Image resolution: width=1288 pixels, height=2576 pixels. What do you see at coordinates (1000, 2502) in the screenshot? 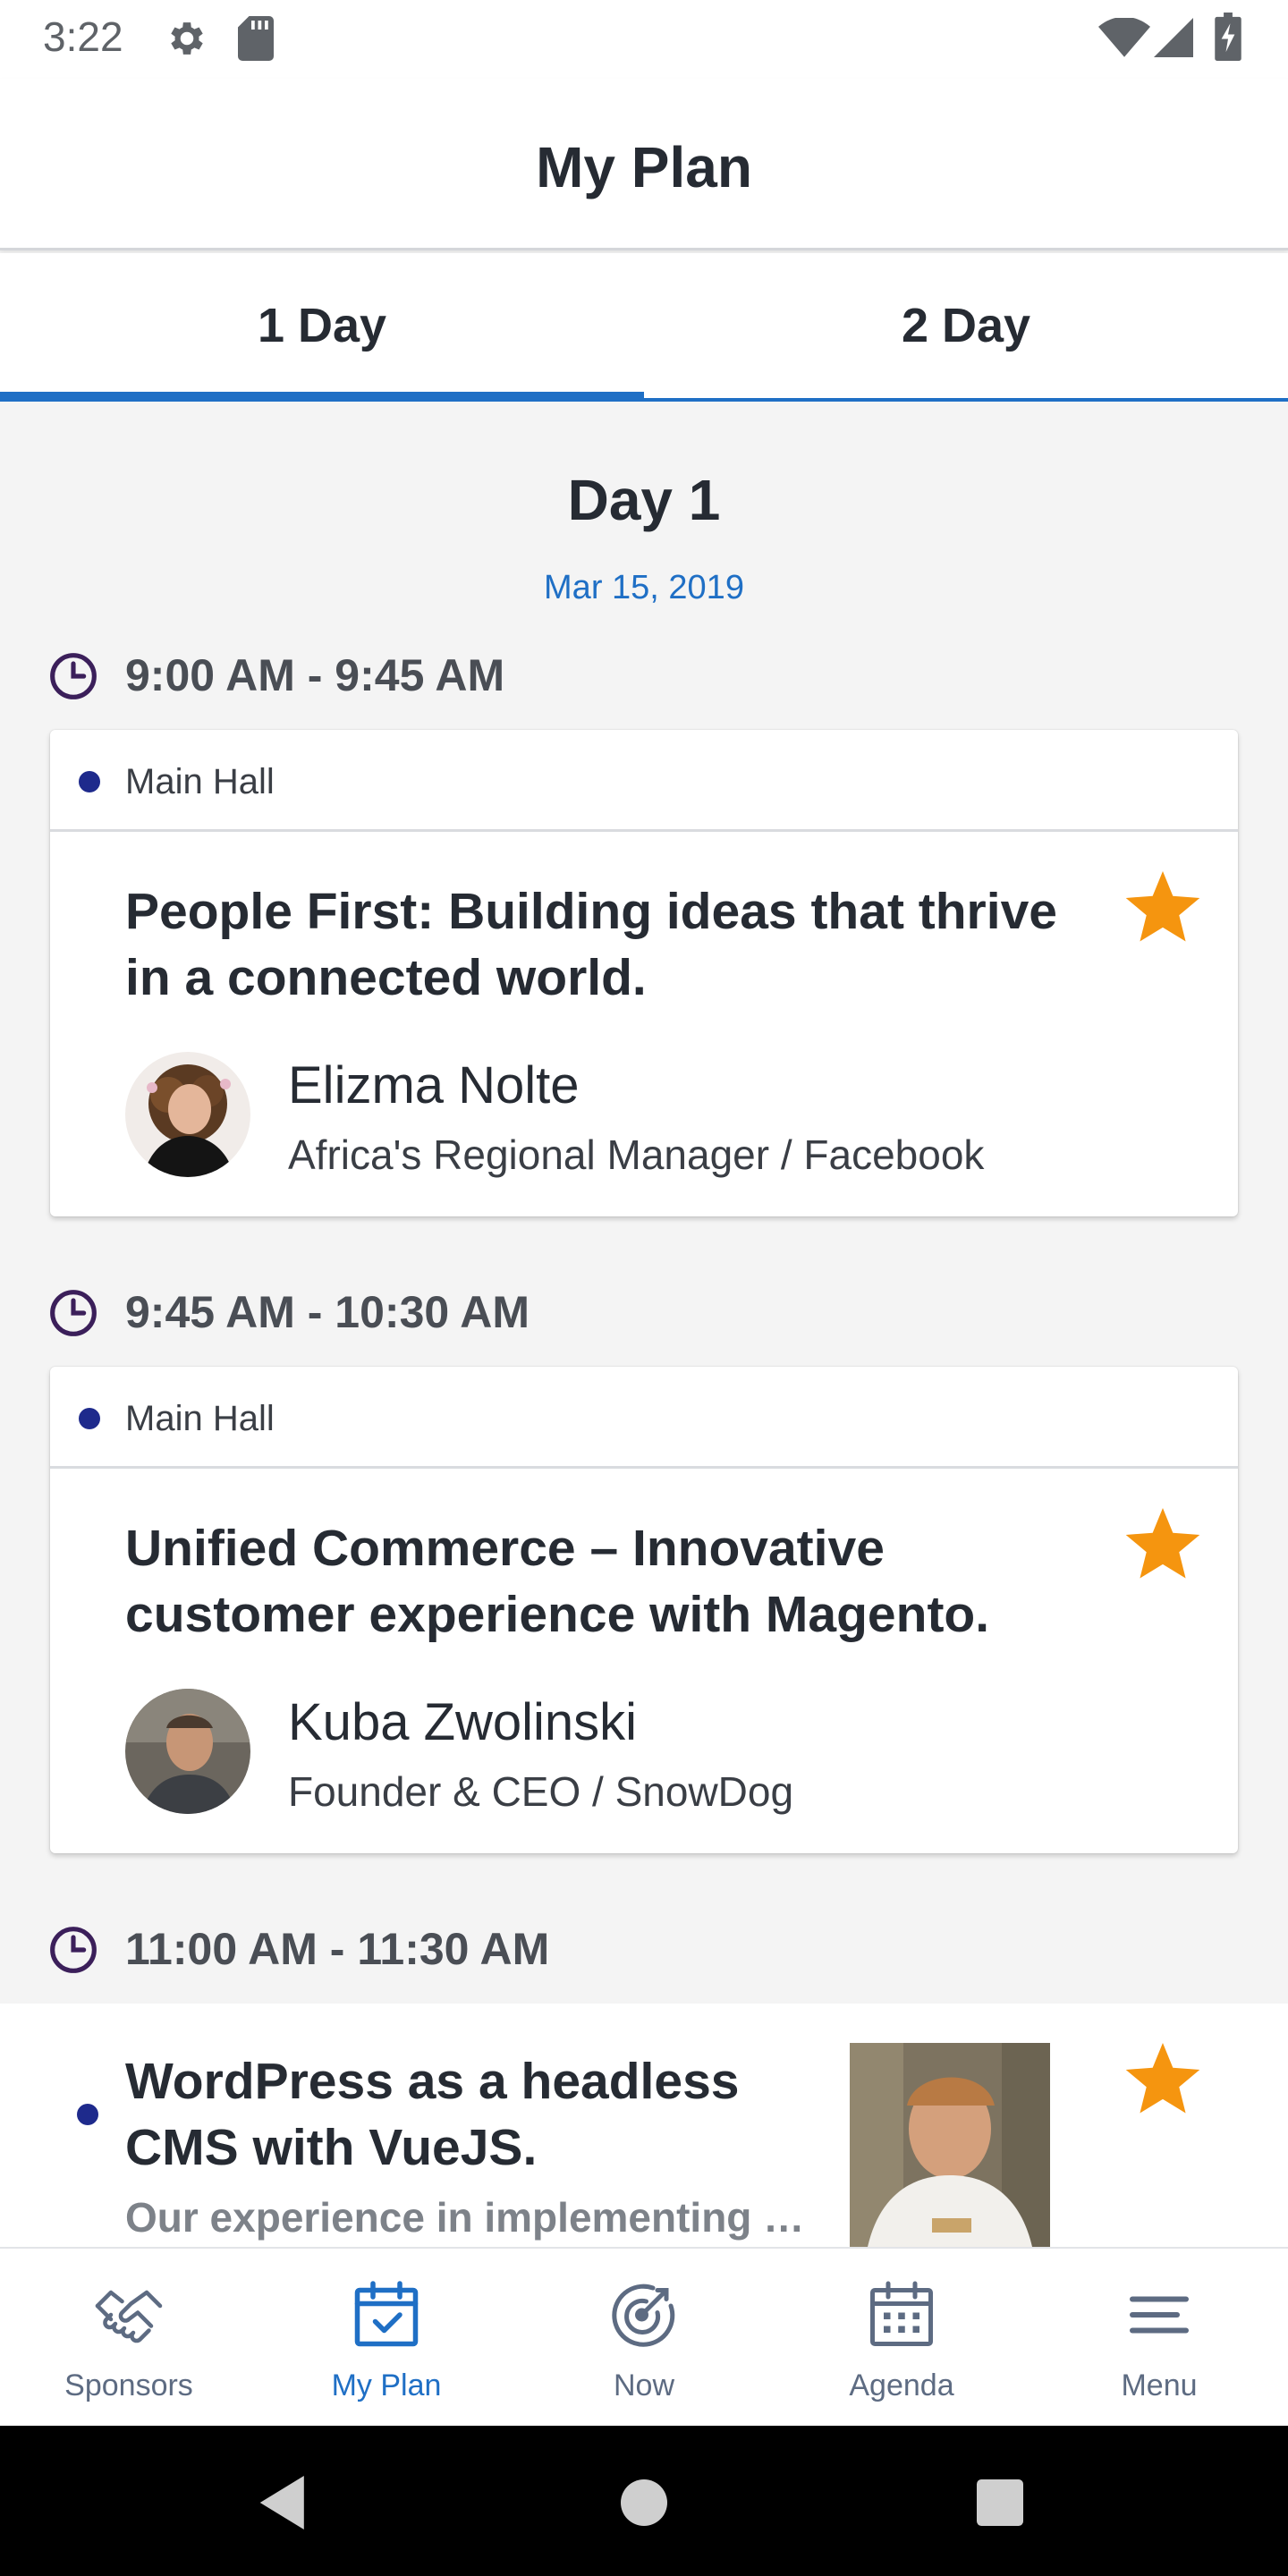
I see `recents-icon` at bounding box center [1000, 2502].